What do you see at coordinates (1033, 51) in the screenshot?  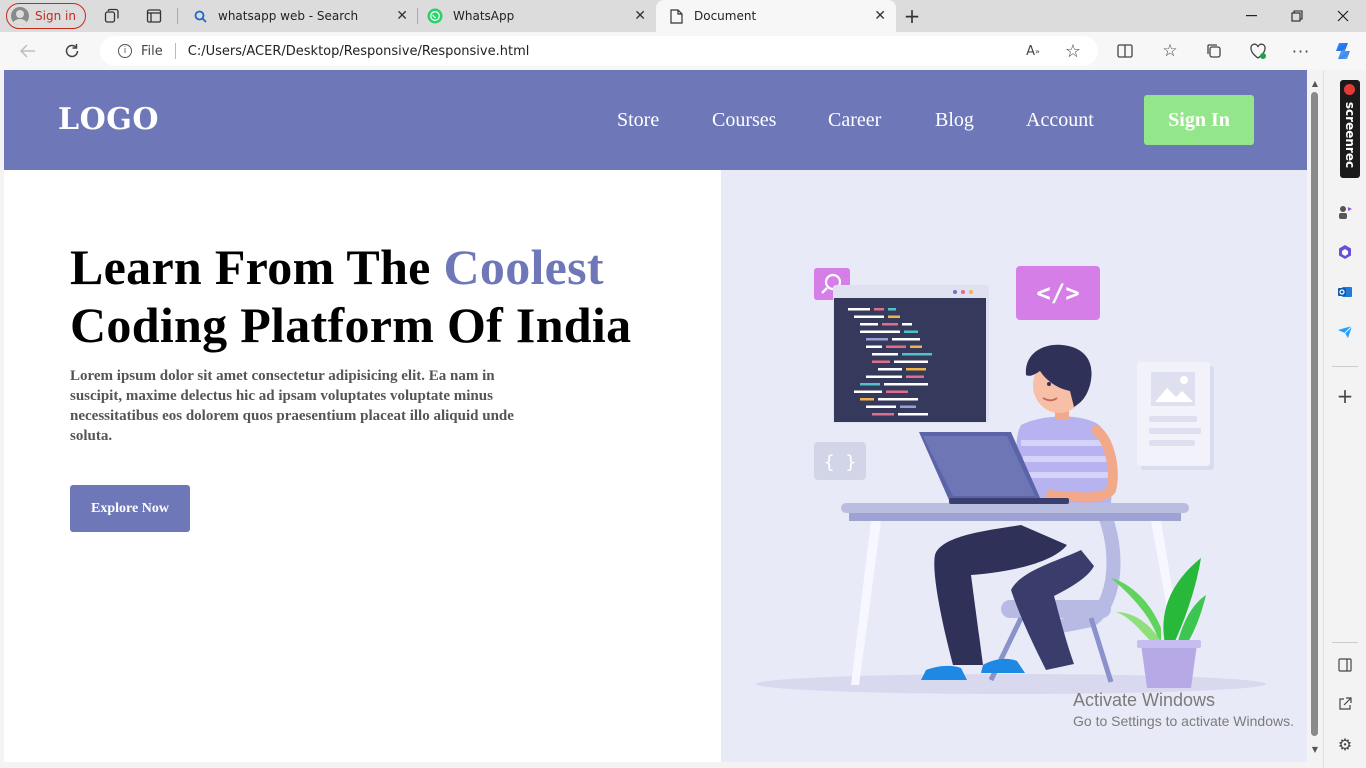 I see `read-aloud-icon: A»` at bounding box center [1033, 51].